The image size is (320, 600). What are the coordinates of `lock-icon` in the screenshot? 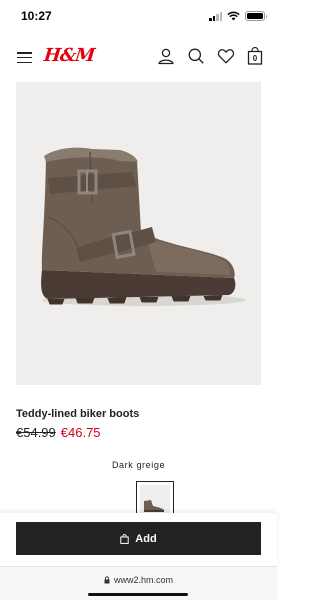 It's located at (107, 580).